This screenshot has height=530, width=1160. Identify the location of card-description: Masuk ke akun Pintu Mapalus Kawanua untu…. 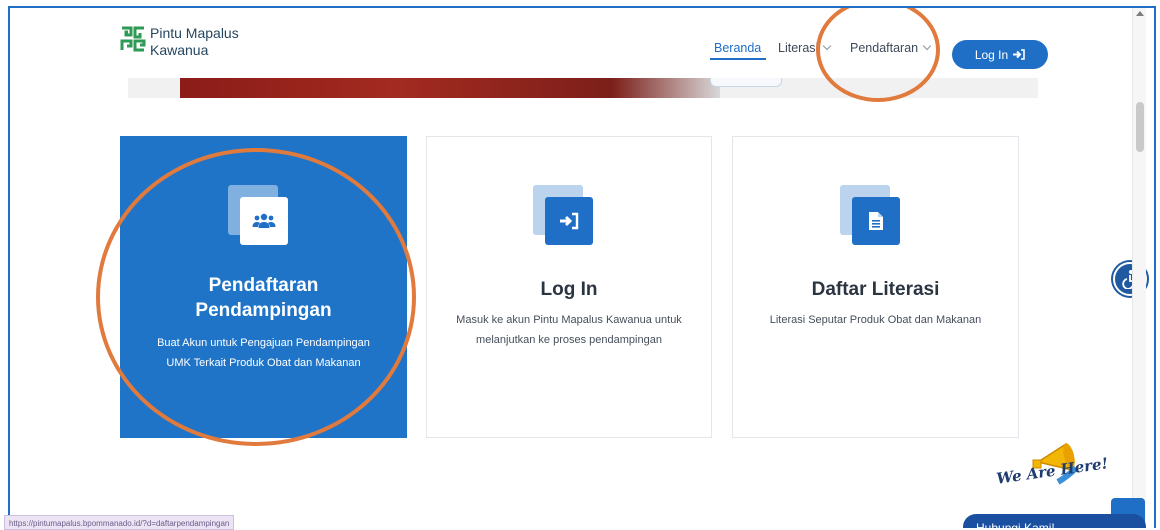
(569, 330).